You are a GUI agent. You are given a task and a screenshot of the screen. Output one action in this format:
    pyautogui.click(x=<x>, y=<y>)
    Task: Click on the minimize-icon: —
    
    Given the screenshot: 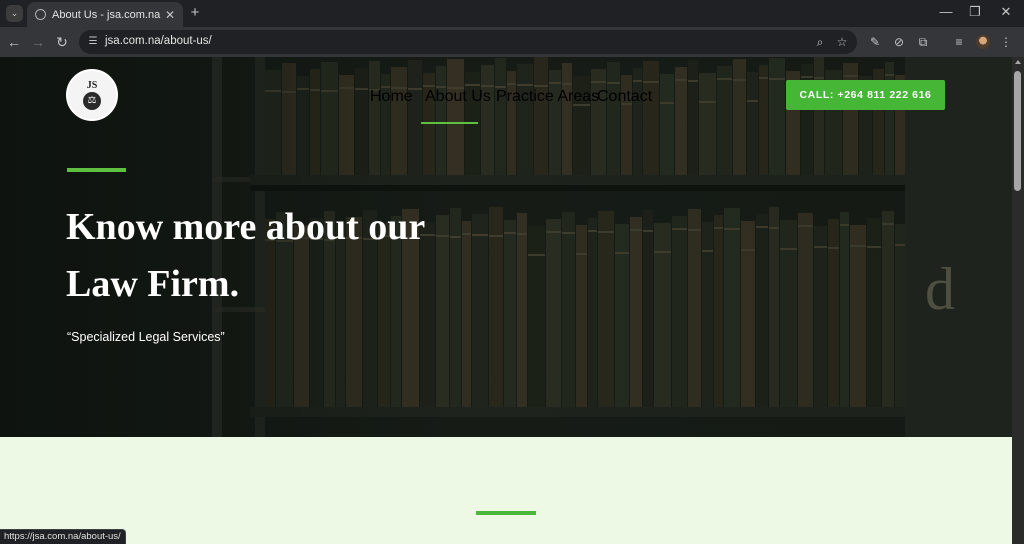 What is the action you would take?
    pyautogui.click(x=946, y=11)
    